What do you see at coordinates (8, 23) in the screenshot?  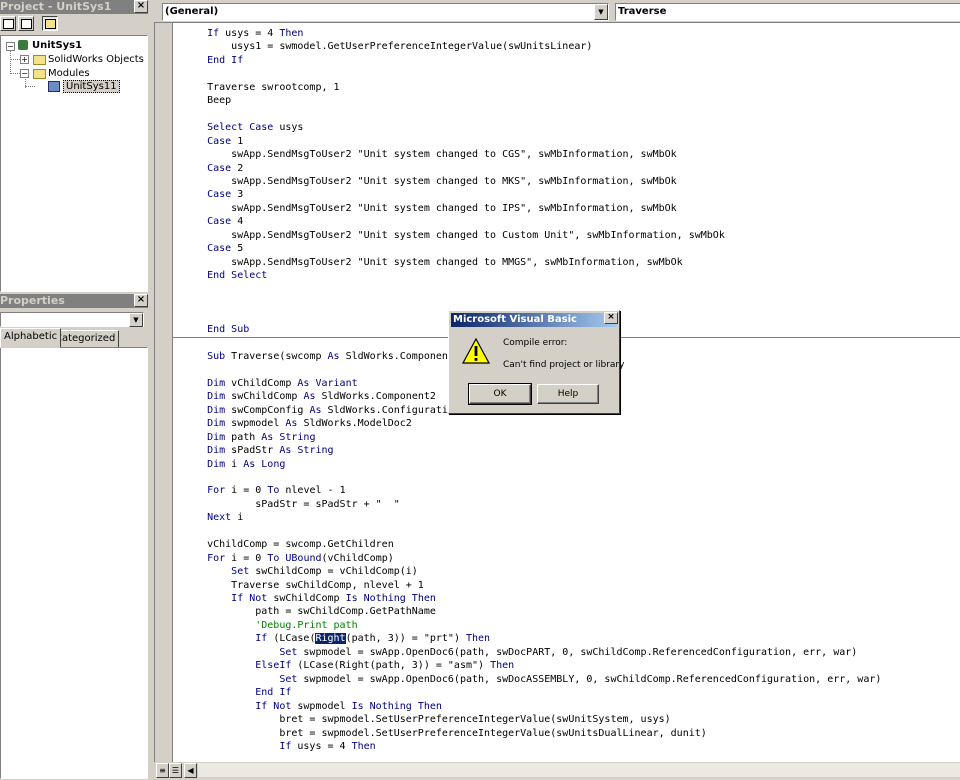 I see `view-code-button` at bounding box center [8, 23].